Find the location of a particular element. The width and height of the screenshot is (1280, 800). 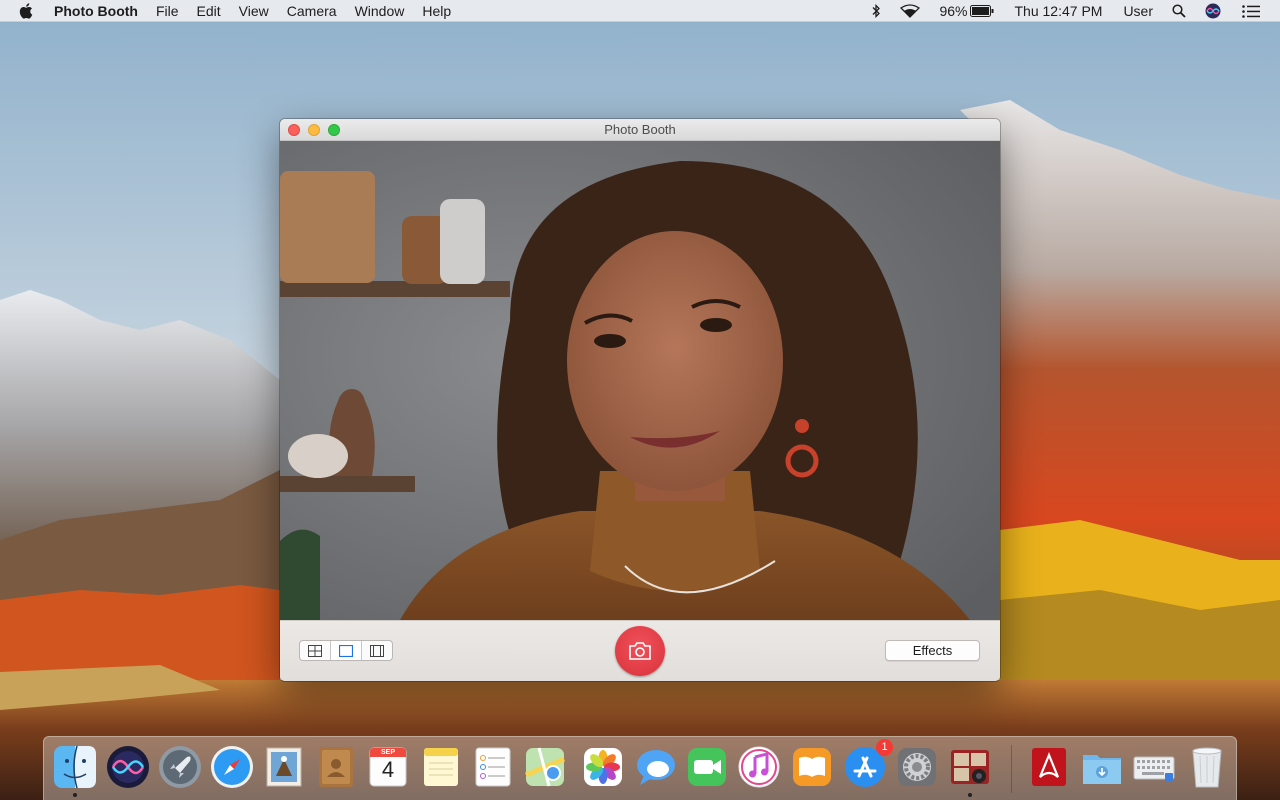

dock-ibooks is located at coordinates (812, 767).